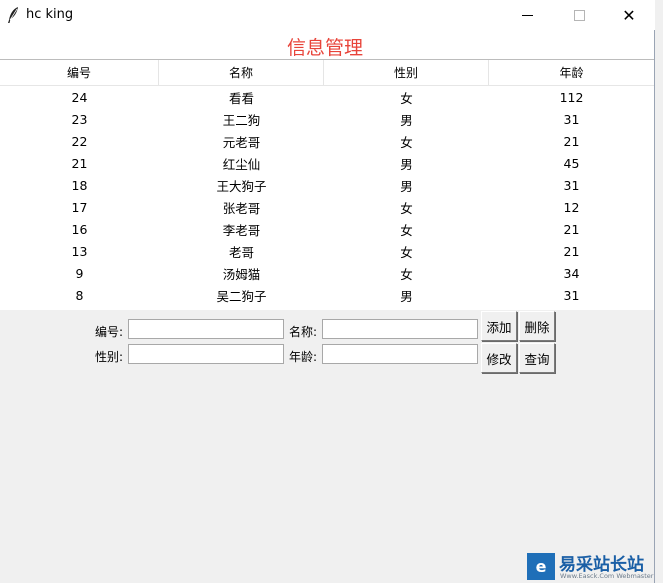 This screenshot has width=663, height=583. What do you see at coordinates (79, 229) in the screenshot?
I see `cell-id: 16` at bounding box center [79, 229].